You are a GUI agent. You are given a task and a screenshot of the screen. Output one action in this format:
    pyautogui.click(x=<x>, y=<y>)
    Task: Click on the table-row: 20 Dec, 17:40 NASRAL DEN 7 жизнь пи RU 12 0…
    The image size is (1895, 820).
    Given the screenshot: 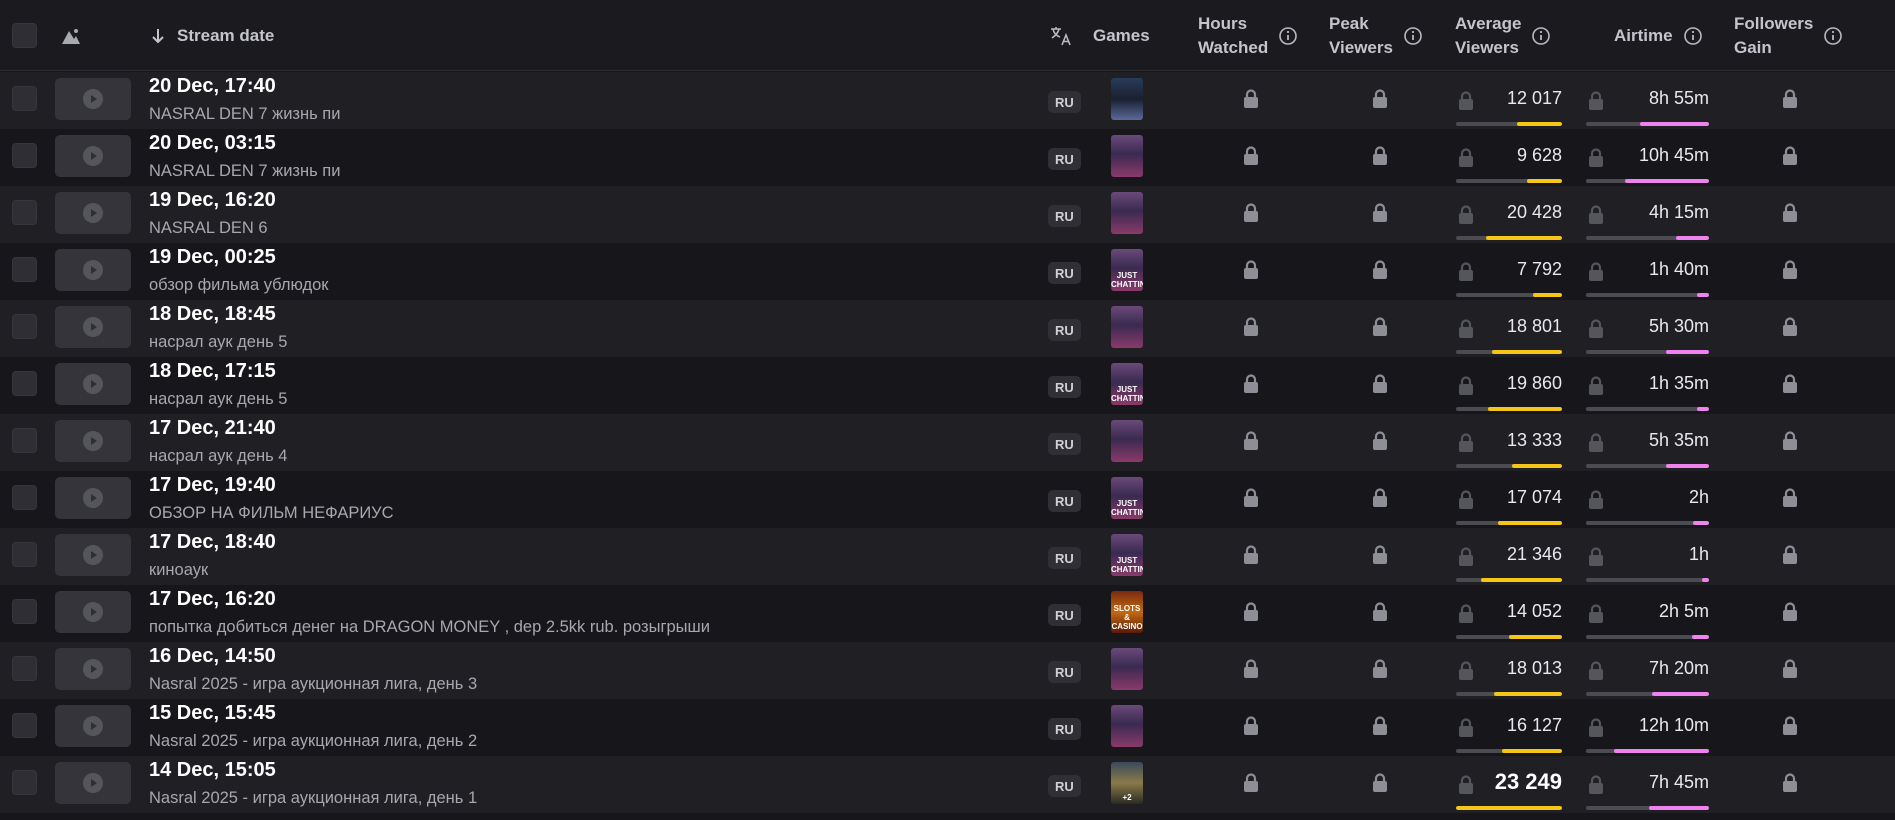 What is the action you would take?
    pyautogui.click(x=947, y=100)
    